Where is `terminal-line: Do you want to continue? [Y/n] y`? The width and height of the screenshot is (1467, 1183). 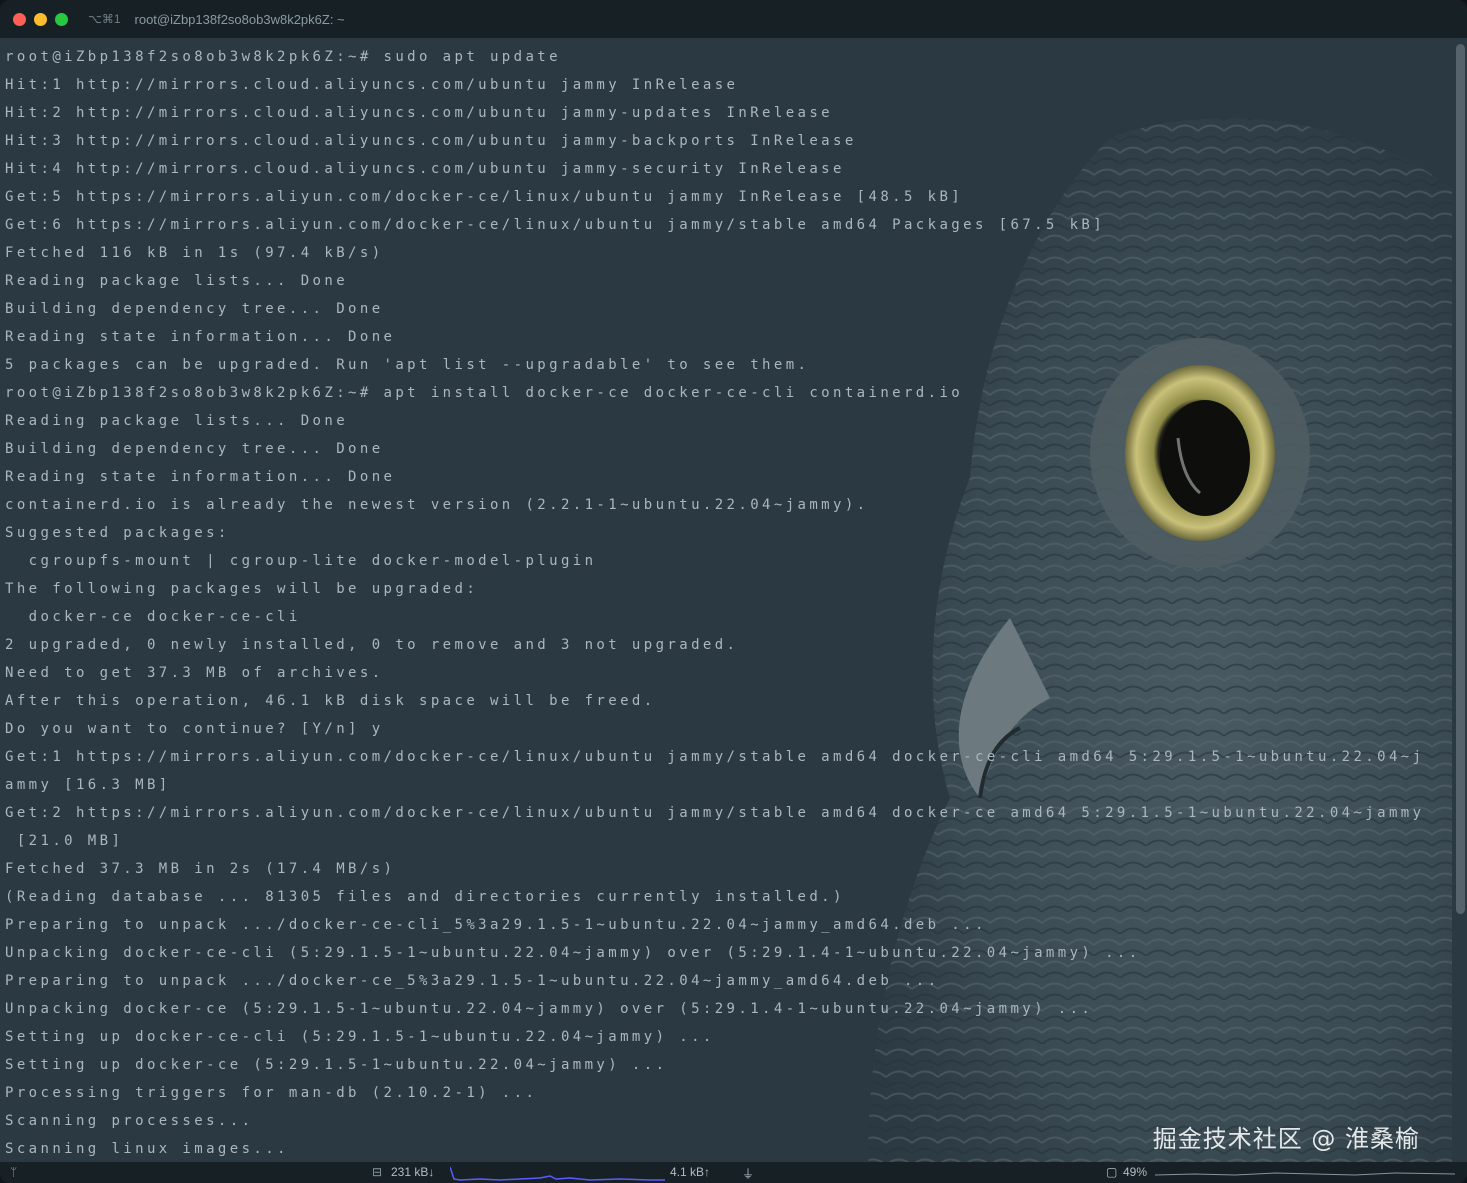
terminal-line: Do you want to continue? [Y/n] y is located at coordinates (194, 729).